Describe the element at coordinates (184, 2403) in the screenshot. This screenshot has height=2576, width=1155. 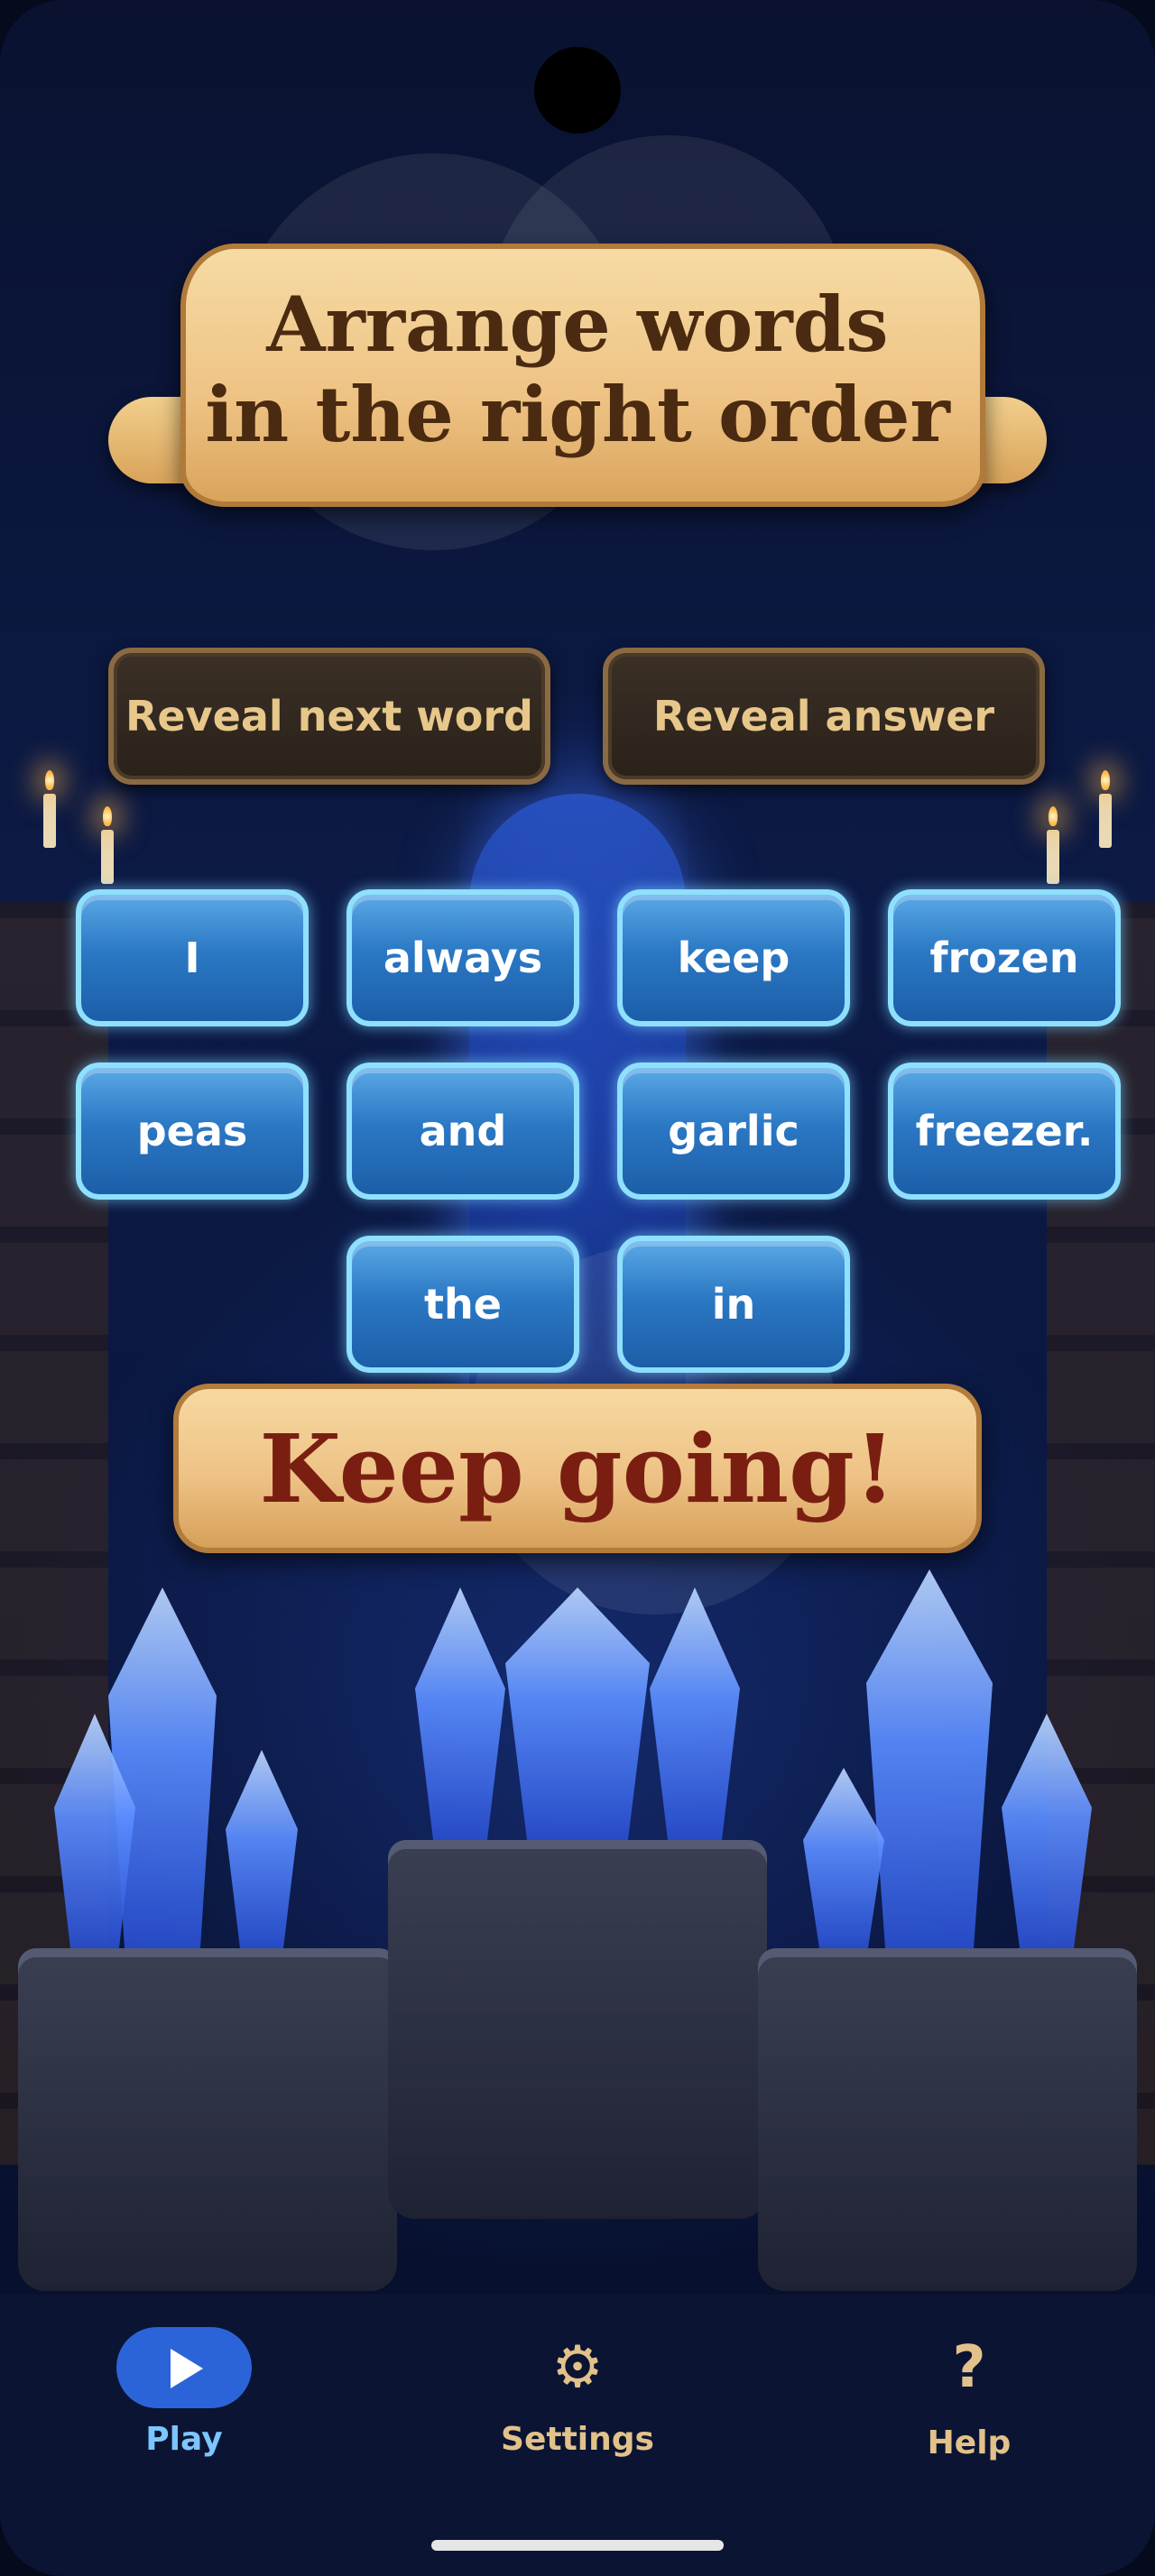
I see `nav-play: Play` at that location.